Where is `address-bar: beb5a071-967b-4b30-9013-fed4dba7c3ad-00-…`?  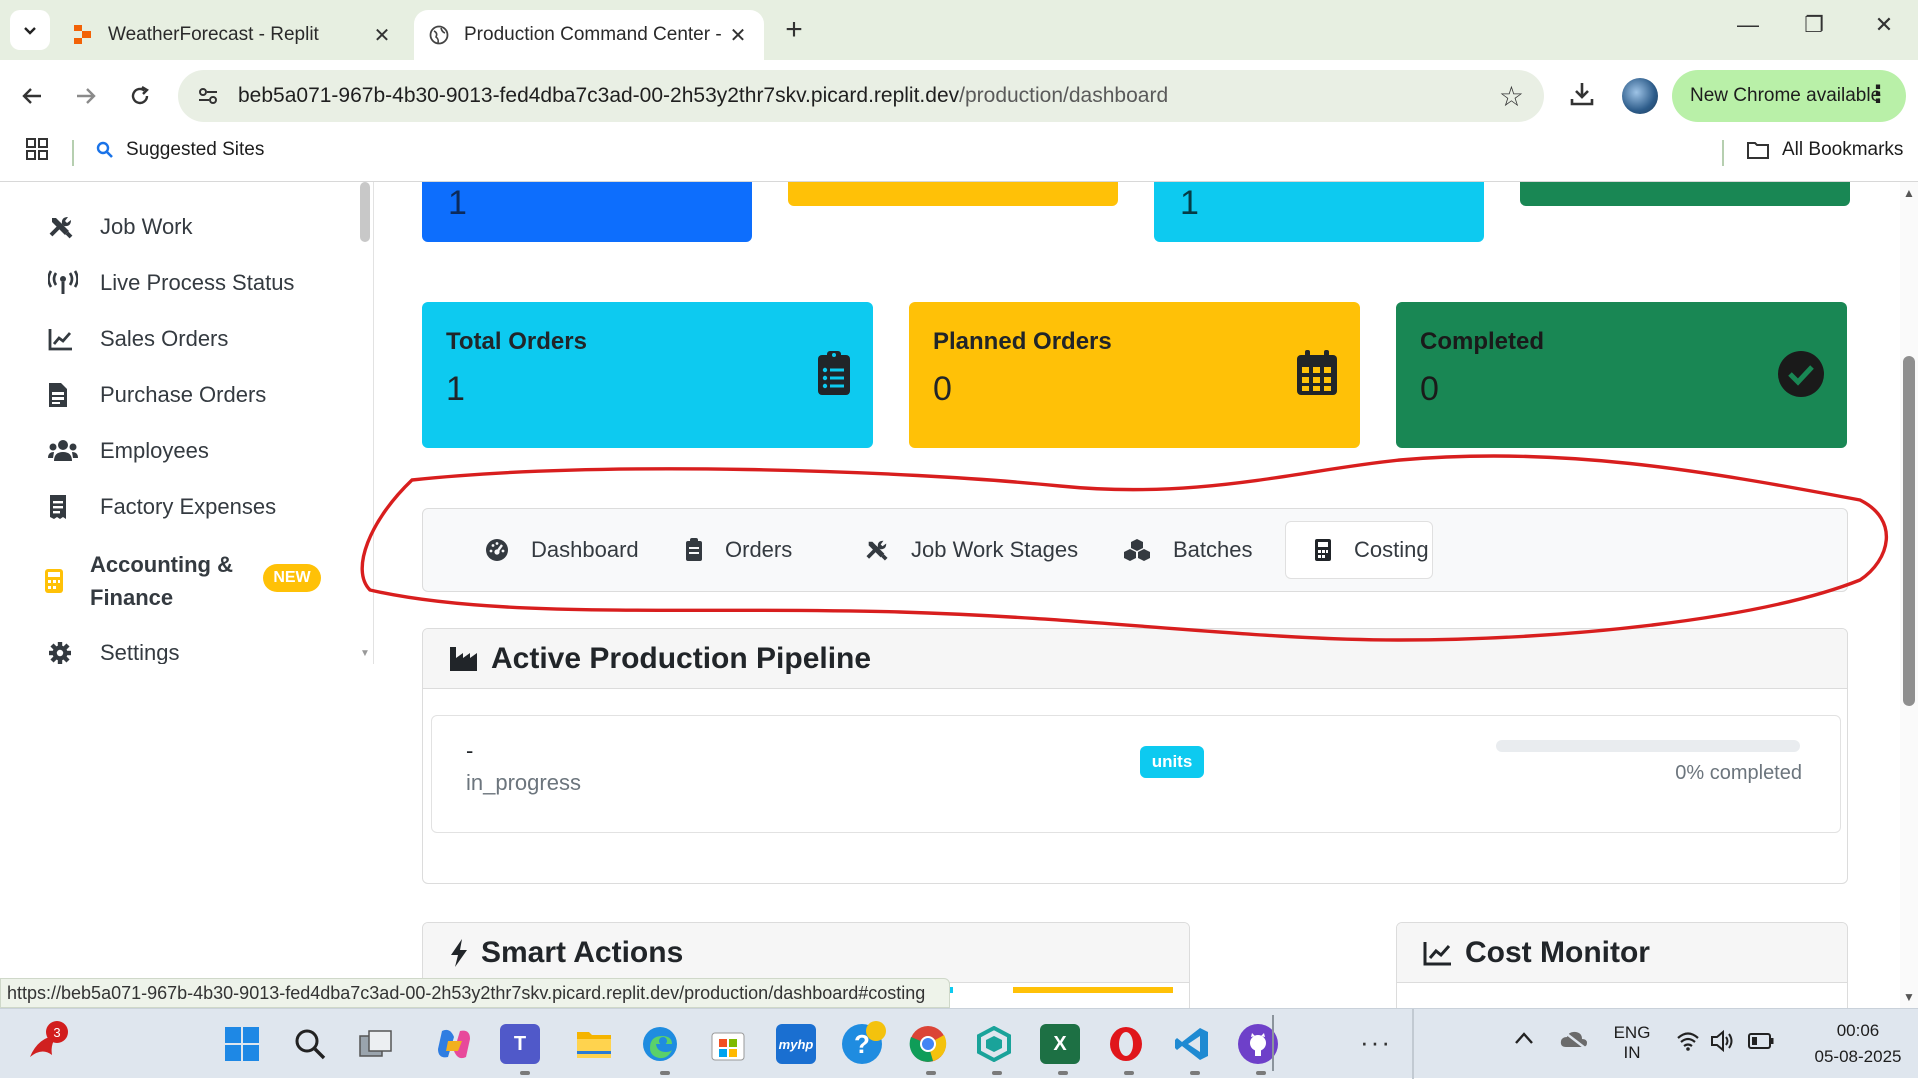 address-bar: beb5a071-967b-4b30-9013-fed4dba7c3ad-00-… is located at coordinates (861, 96).